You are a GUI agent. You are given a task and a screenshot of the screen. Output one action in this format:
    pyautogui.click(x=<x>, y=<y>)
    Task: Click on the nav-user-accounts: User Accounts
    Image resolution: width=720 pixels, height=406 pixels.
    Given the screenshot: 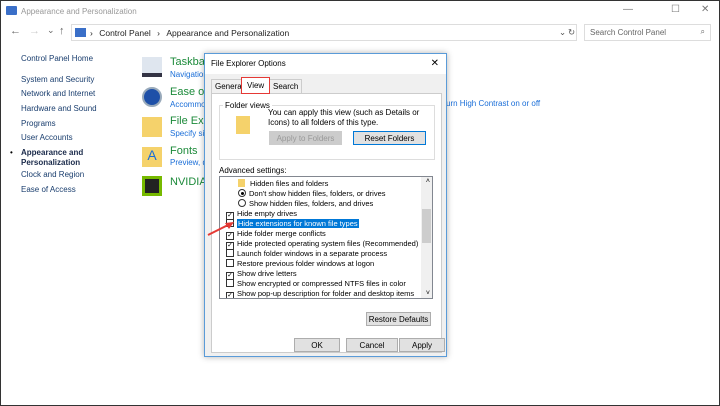 What is the action you would take?
    pyautogui.click(x=47, y=137)
    